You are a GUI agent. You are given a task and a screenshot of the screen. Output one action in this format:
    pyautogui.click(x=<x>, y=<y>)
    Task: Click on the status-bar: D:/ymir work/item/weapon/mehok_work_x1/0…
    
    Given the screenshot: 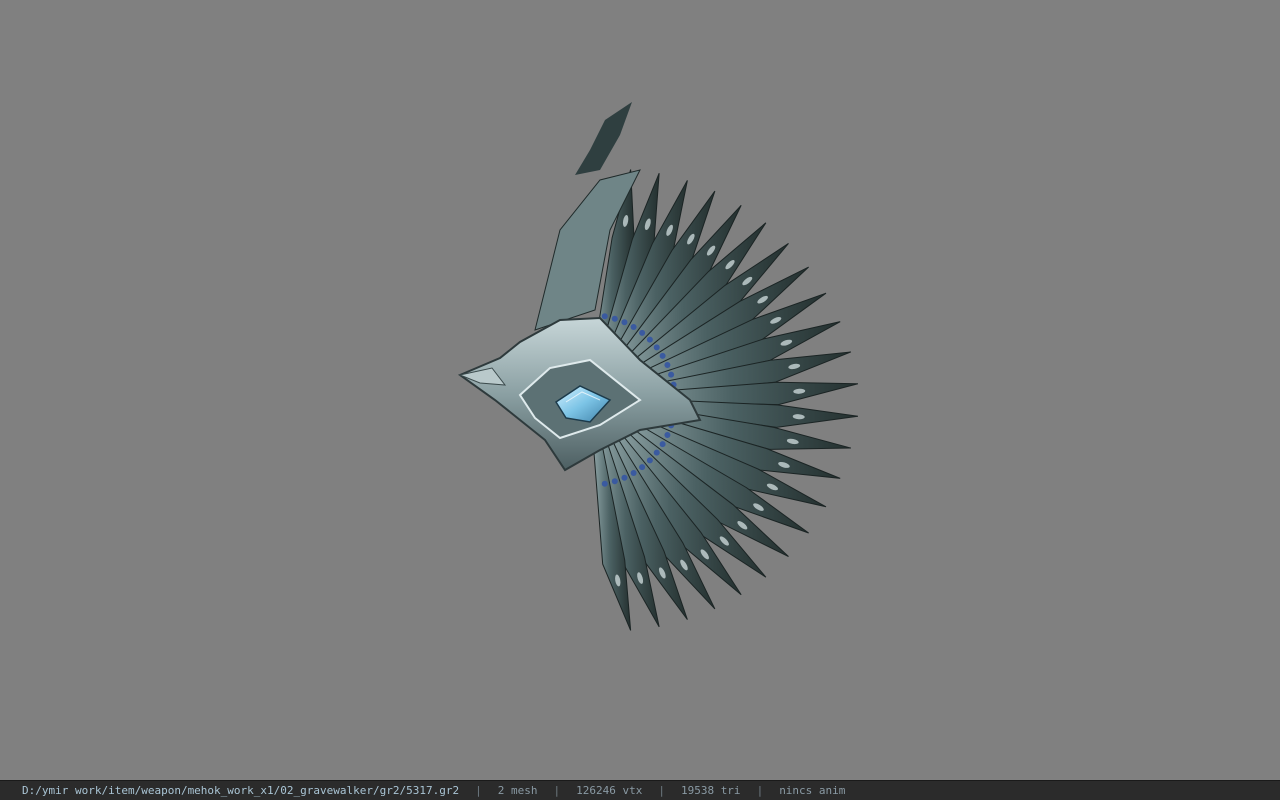 What is the action you would take?
    pyautogui.click(x=640, y=790)
    